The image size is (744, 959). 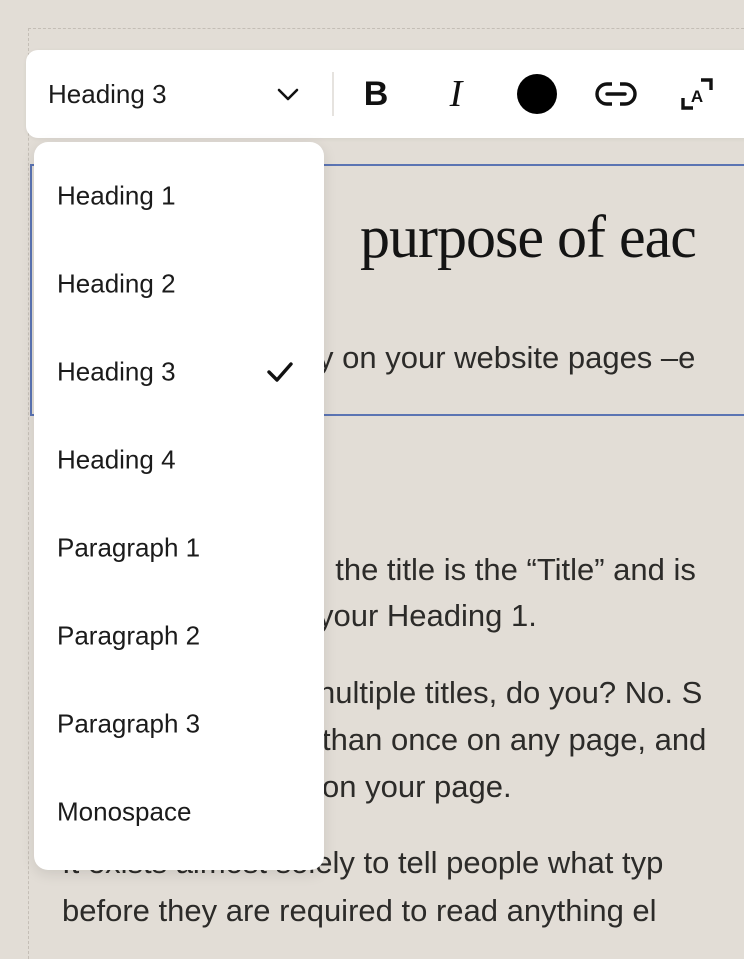 I want to click on bold-icon: B, so click(x=376, y=93).